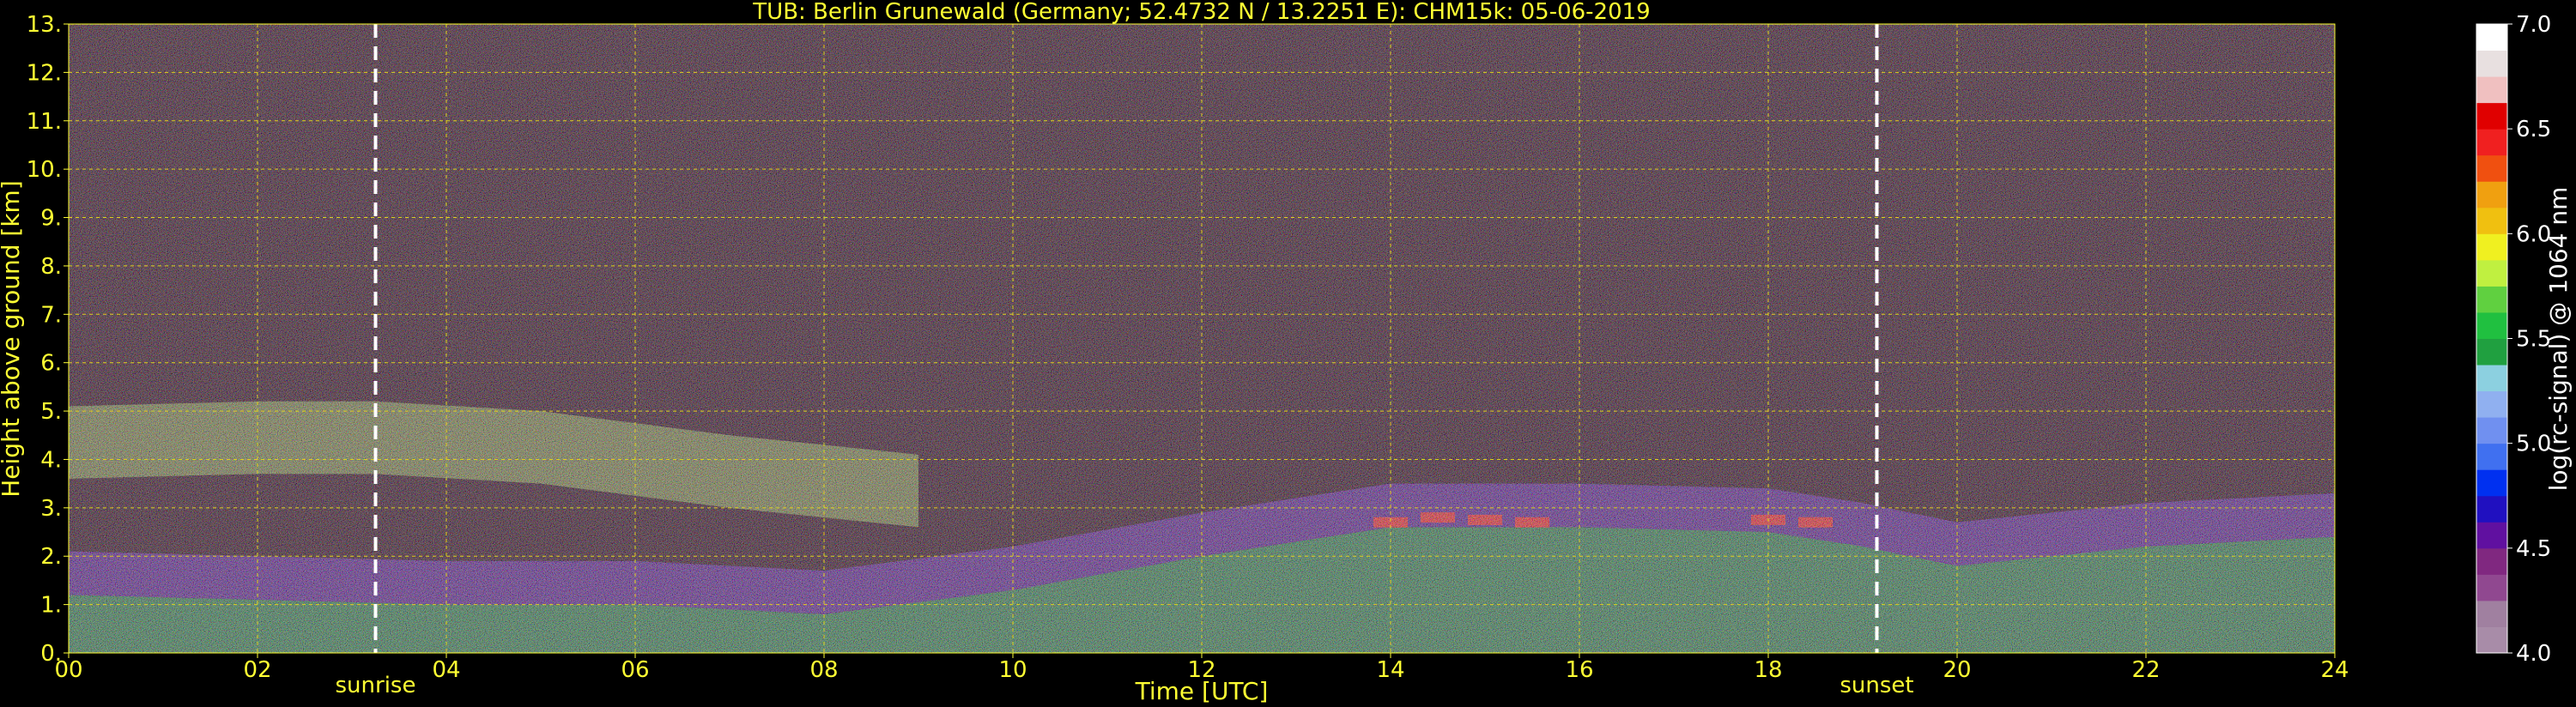  Describe the element at coordinates (376, 685) in the screenshot. I see `sunrise-label: sunrise` at that location.